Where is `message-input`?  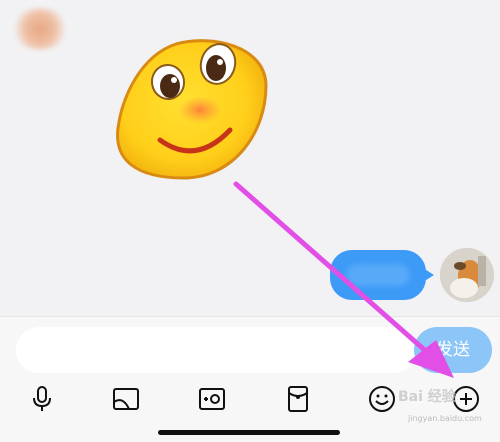 message-input is located at coordinates (216, 350).